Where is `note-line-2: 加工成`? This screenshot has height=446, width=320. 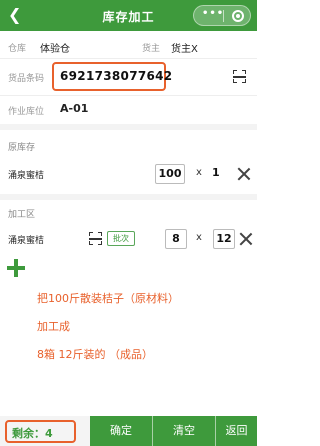
note-line-2: 加工成 is located at coordinates (53, 326).